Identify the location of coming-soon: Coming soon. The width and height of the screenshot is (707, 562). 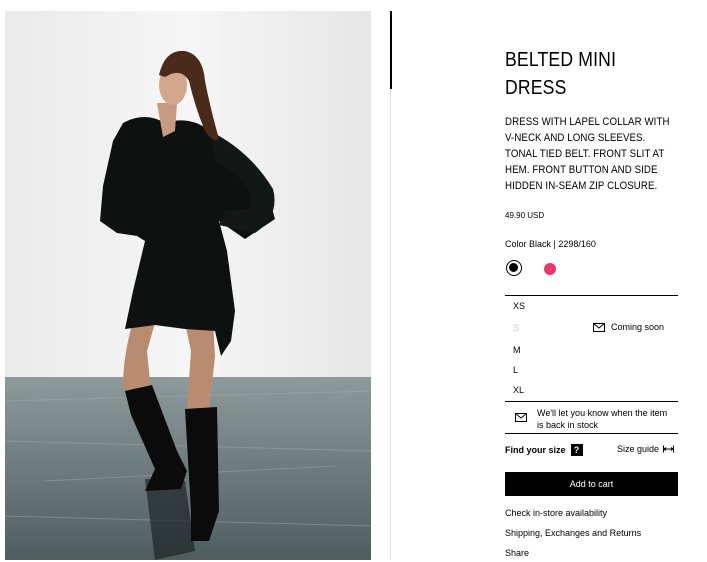
(628, 327).